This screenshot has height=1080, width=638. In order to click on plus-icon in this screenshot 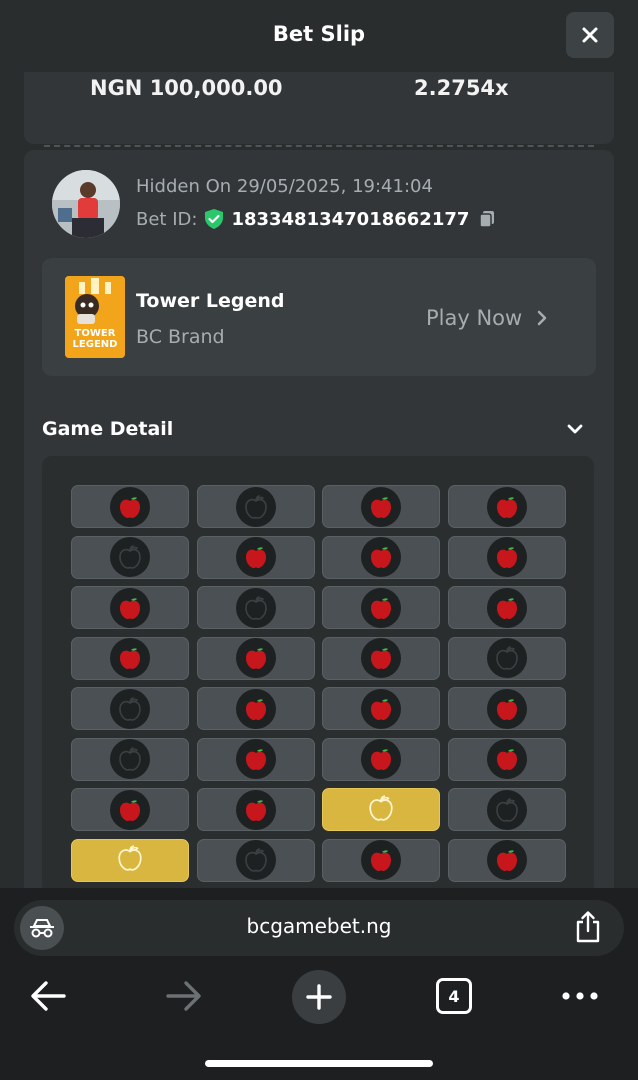, I will do `click(319, 997)`.